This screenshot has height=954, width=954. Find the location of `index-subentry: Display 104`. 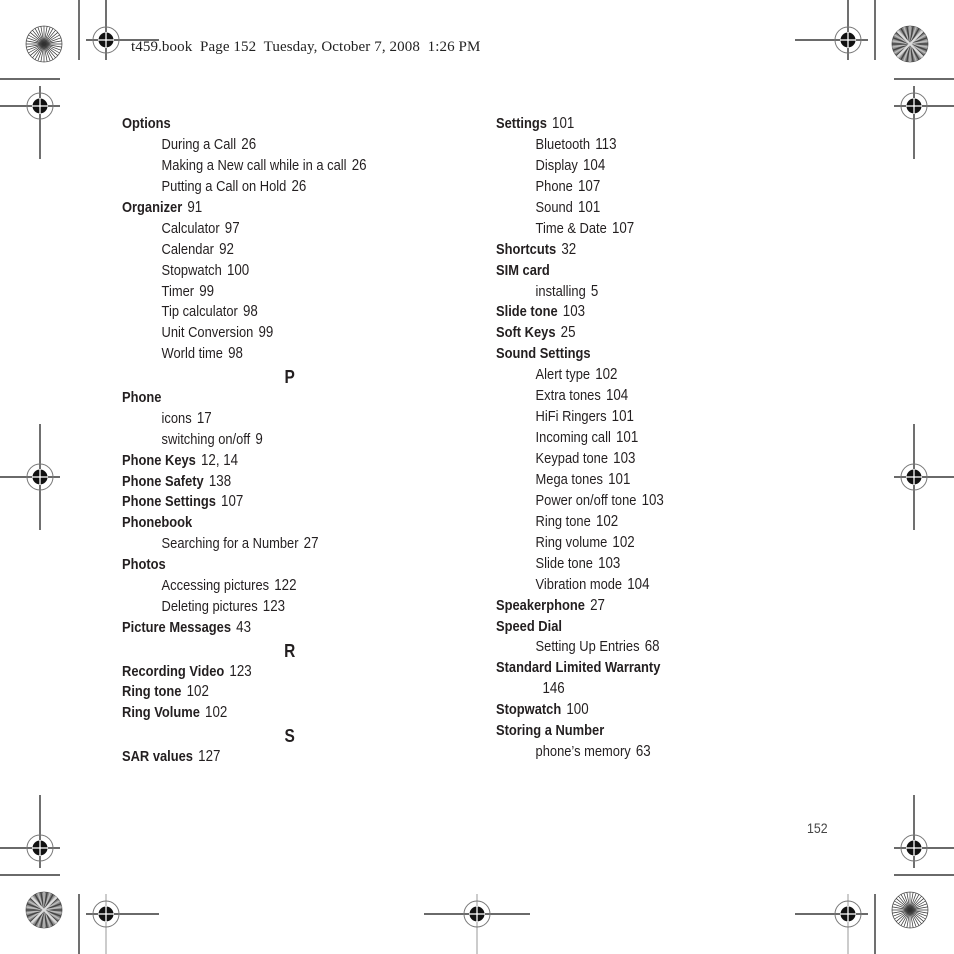

index-subentry: Display 104 is located at coordinates (642, 166).